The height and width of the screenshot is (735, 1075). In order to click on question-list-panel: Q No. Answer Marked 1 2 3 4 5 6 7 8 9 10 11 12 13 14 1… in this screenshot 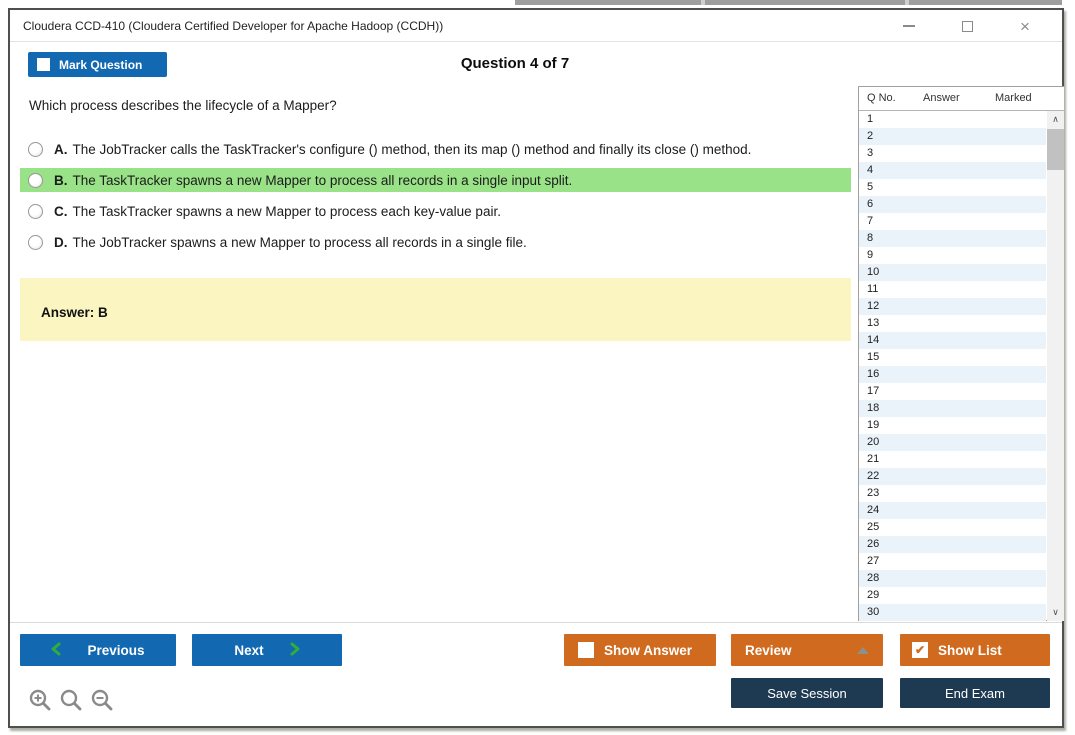, I will do `click(961, 353)`.